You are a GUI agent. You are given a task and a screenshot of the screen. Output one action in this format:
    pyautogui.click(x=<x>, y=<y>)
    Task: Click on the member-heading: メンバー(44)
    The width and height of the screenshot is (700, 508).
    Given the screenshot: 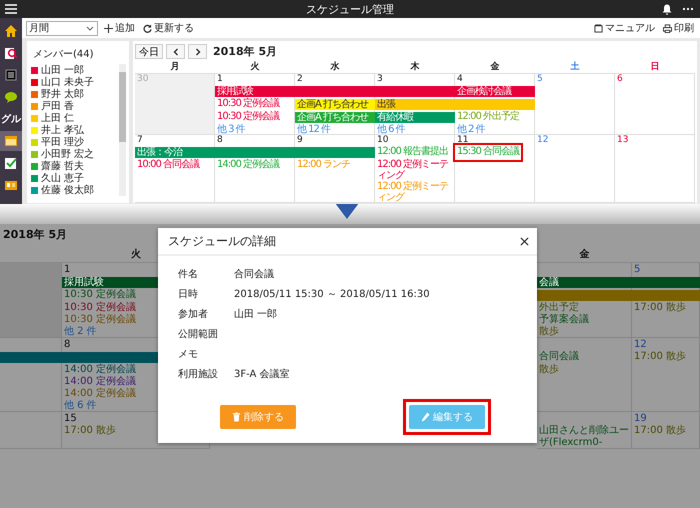 What is the action you would take?
    pyautogui.click(x=63, y=54)
    